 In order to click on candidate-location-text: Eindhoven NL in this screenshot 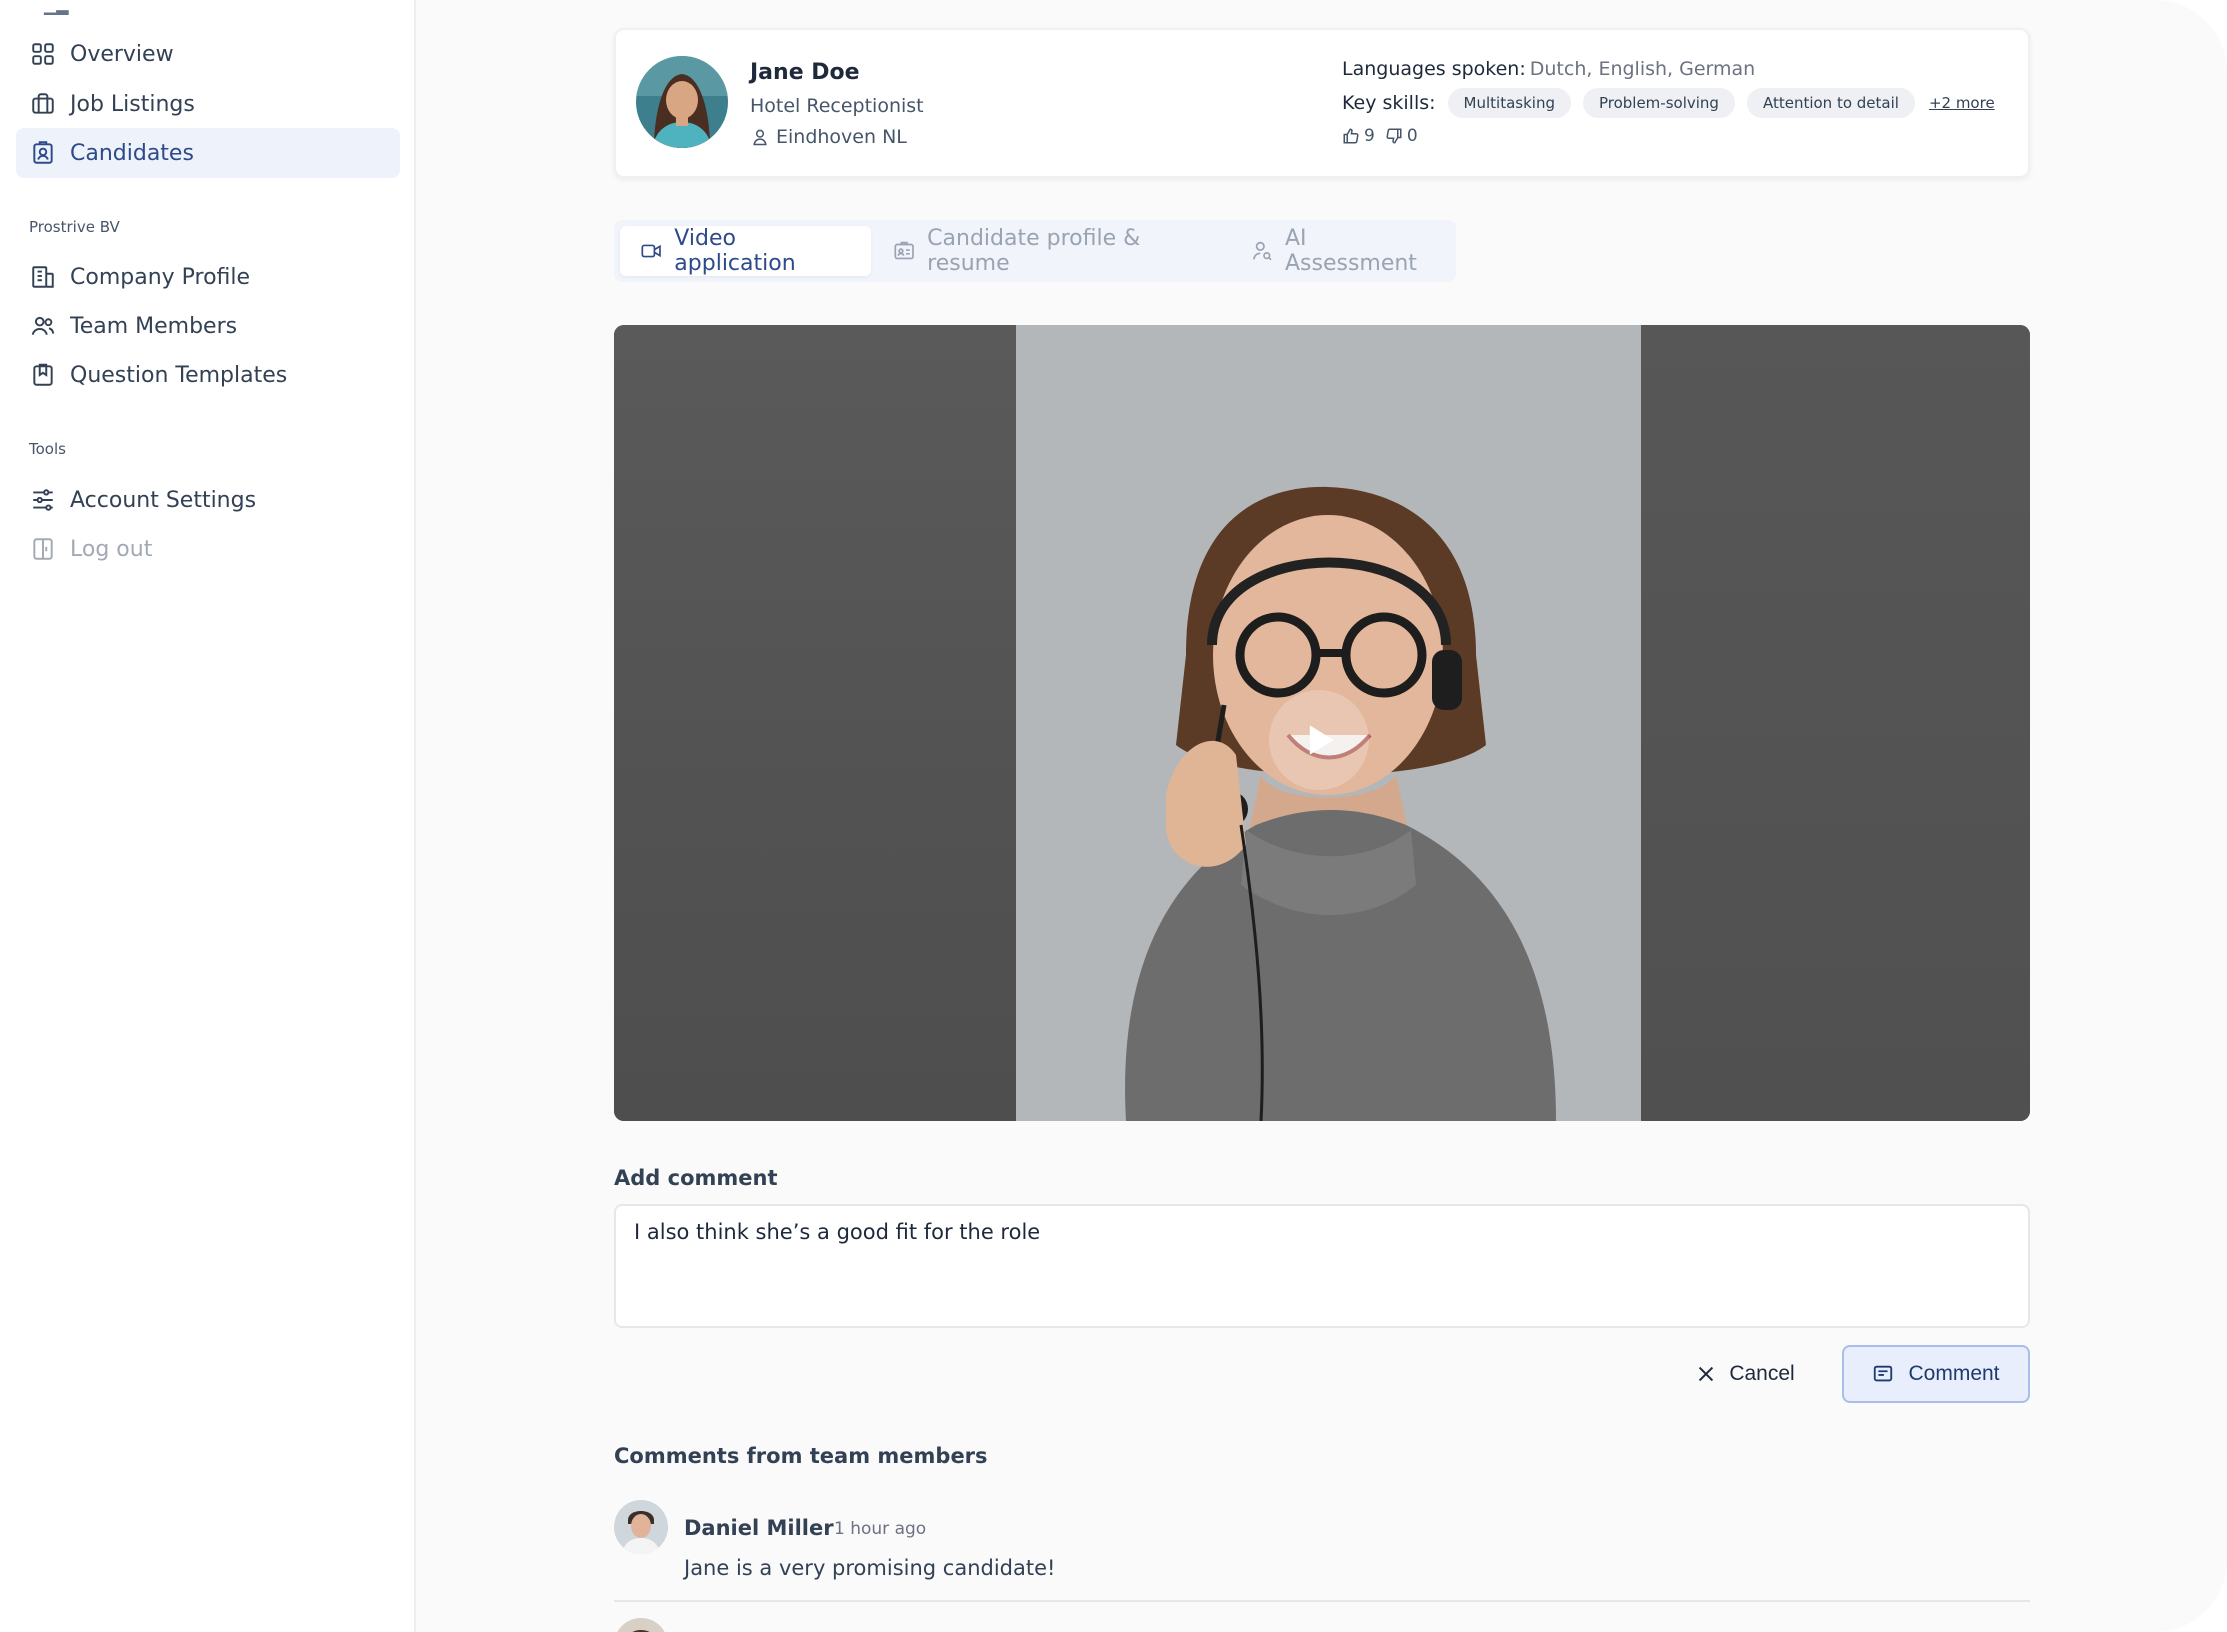, I will do `click(841, 137)`.